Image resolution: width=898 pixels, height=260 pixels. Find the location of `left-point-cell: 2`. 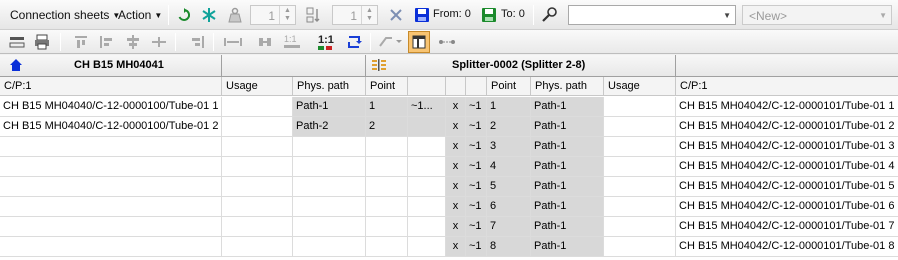

left-point-cell: 2 is located at coordinates (387, 127).